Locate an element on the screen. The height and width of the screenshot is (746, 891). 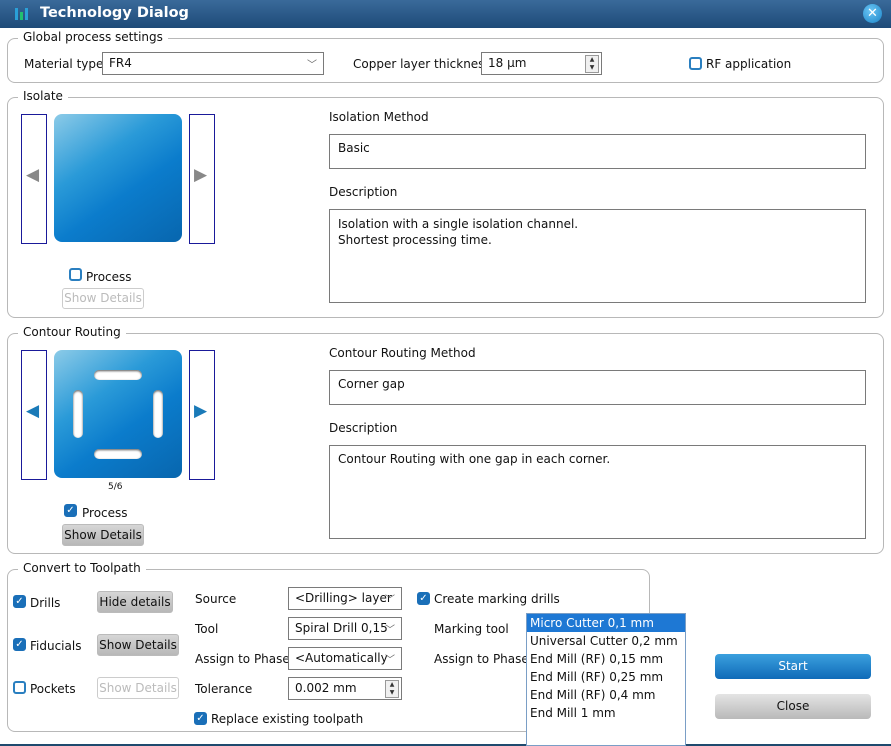
material-type-select: FR4 ﹀ is located at coordinates (213, 63).